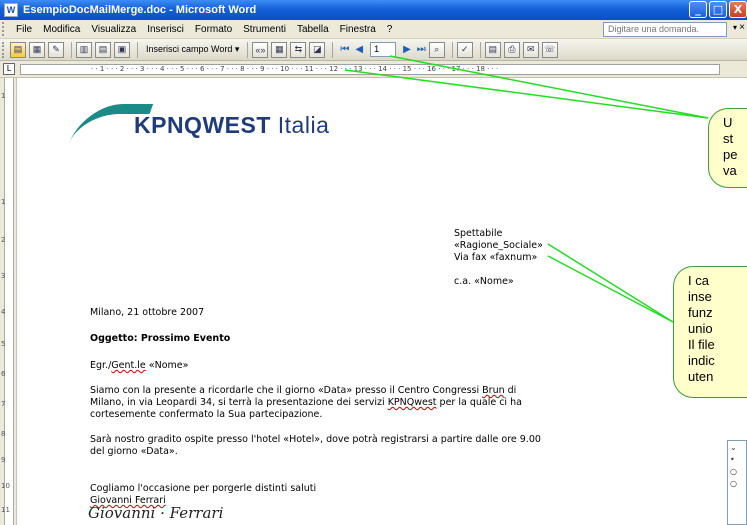 The height and width of the screenshot is (525, 747). I want to click on menu-help: ?, so click(391, 29).